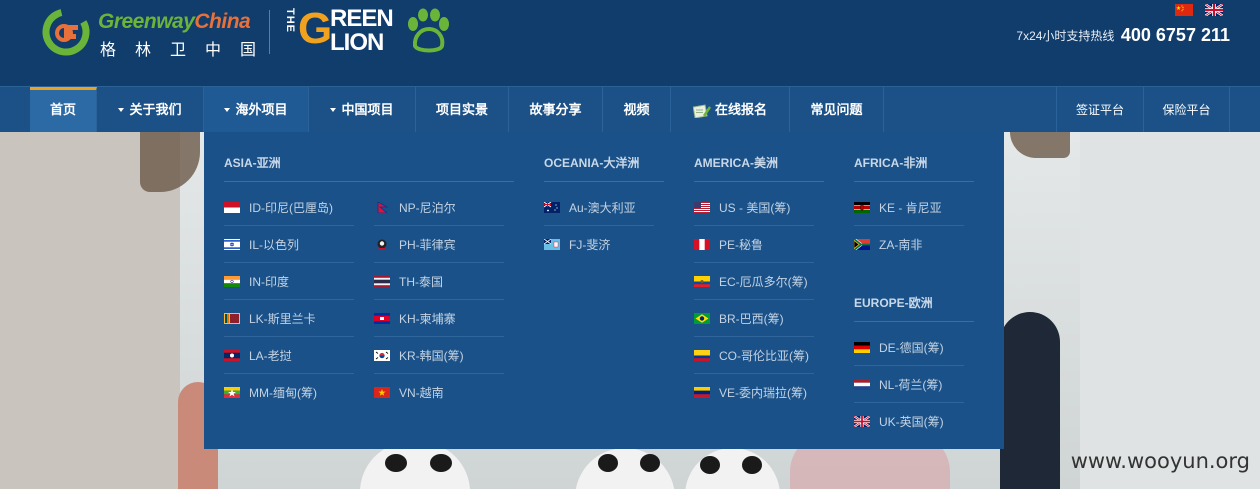 This screenshot has height=489, width=1260. What do you see at coordinates (289, 318) in the screenshot?
I see `country-link-lk: LK-斯里兰卡` at bounding box center [289, 318].